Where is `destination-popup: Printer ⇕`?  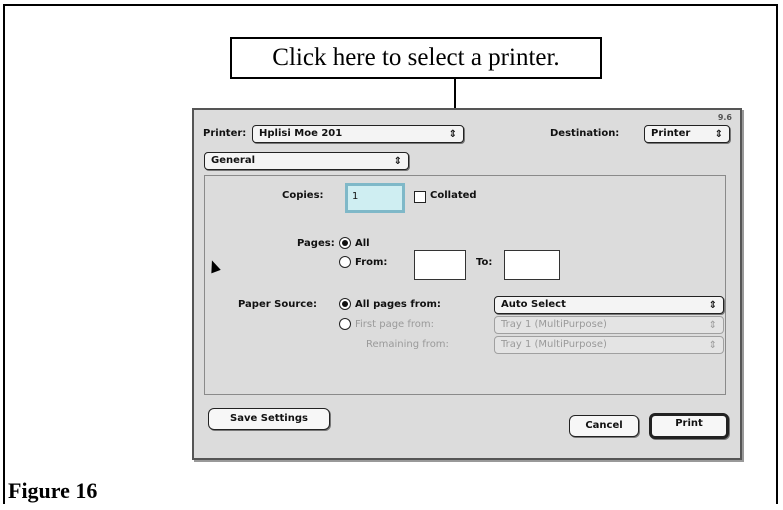 destination-popup: Printer ⇕ is located at coordinates (687, 134).